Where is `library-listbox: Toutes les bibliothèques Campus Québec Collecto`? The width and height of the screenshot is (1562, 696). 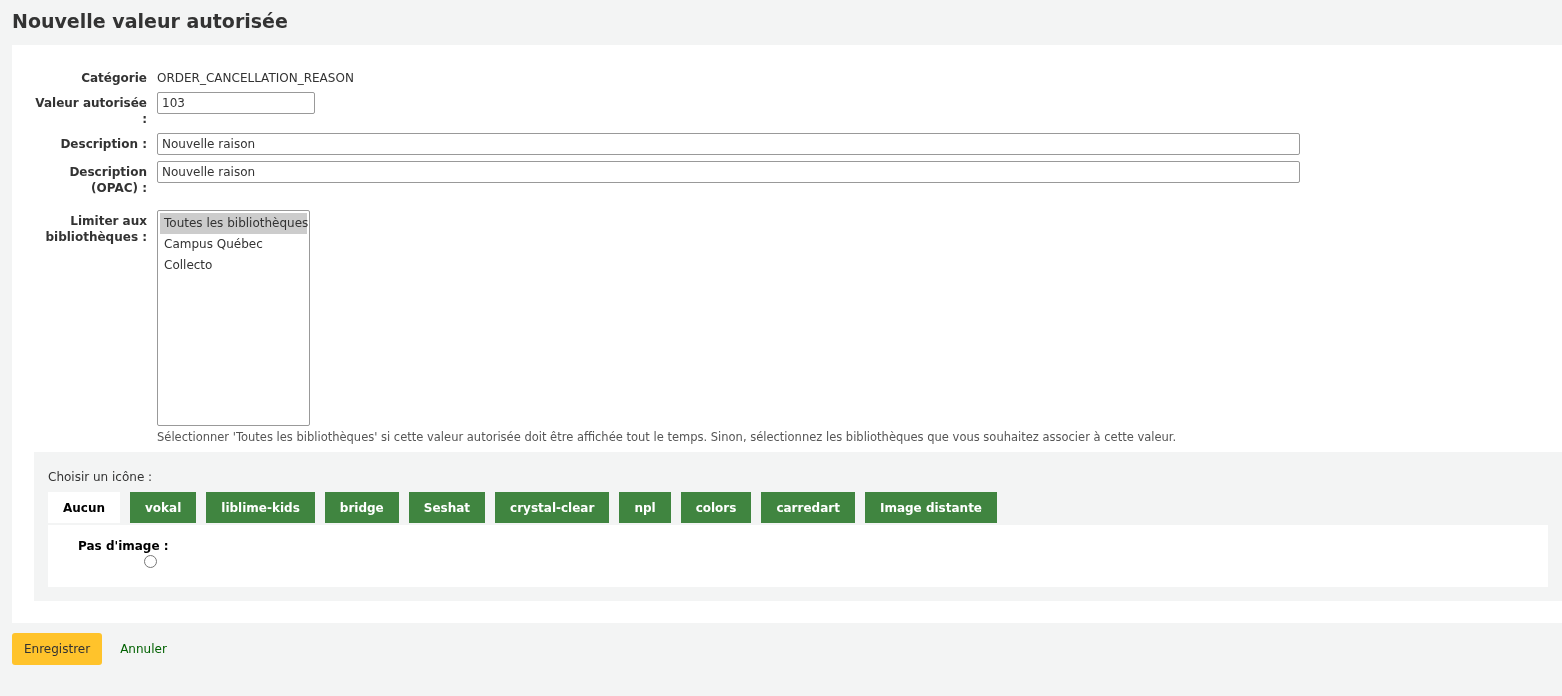 library-listbox: Toutes les bibliothèques Campus Québec Collecto is located at coordinates (233, 318).